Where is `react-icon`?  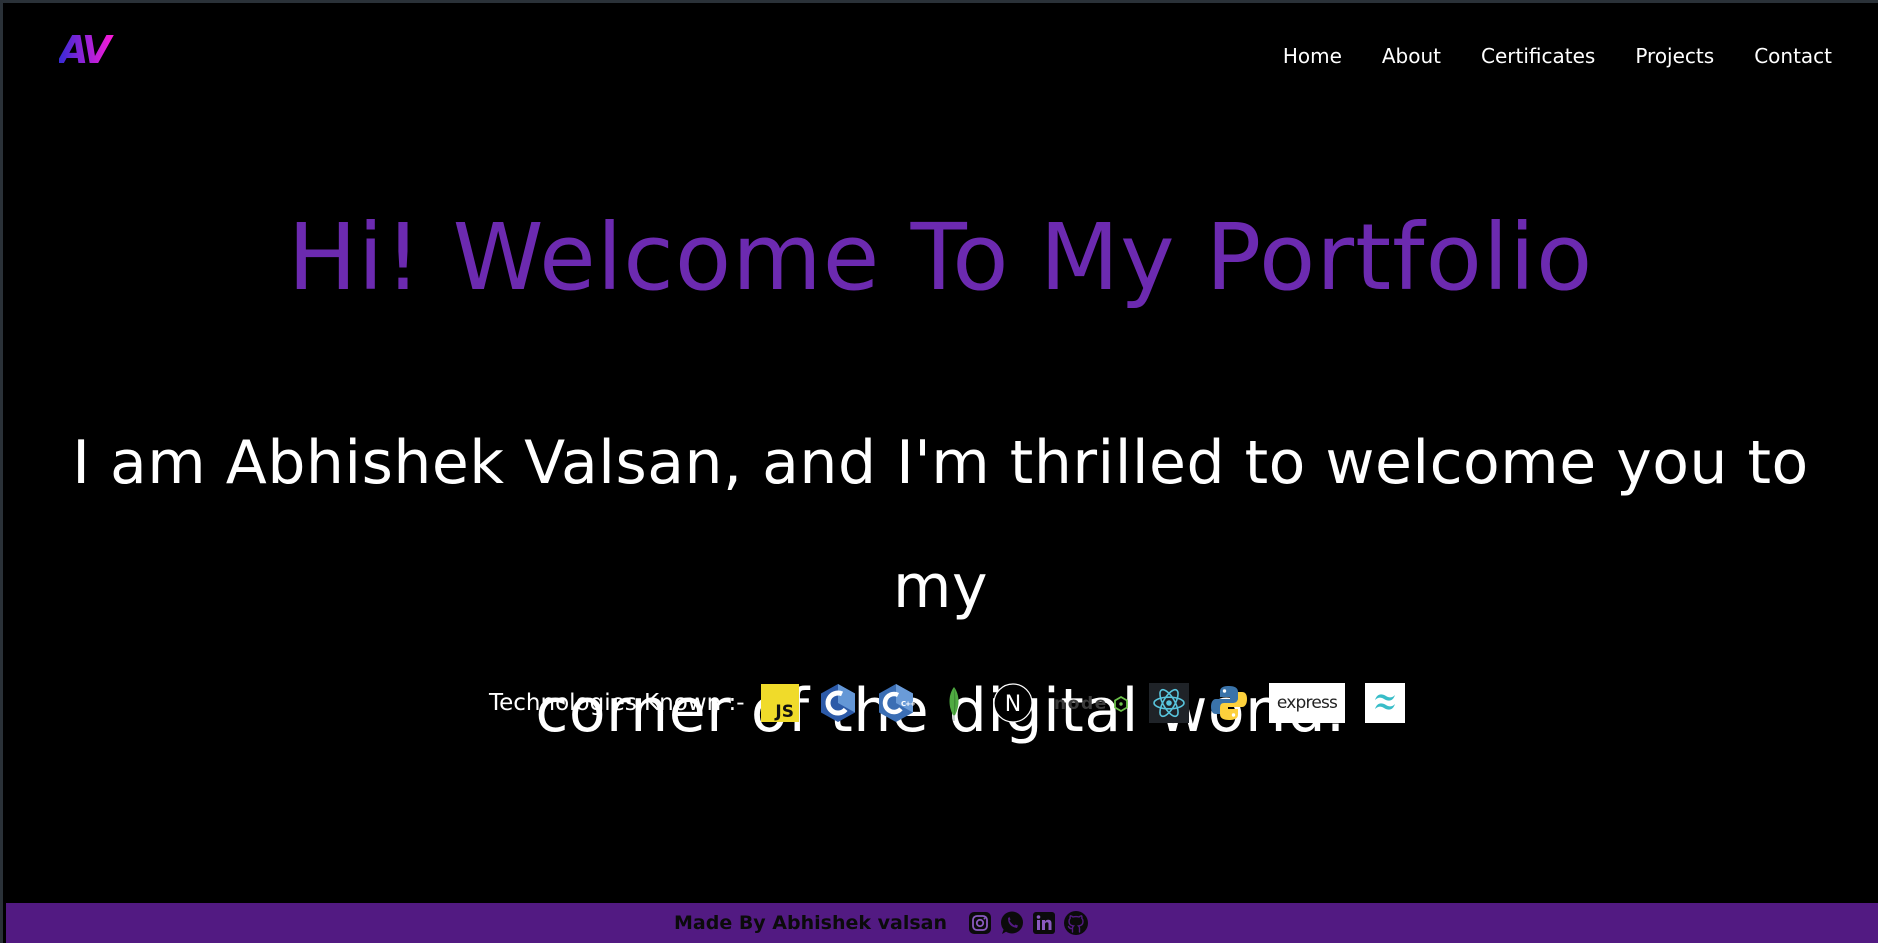 react-icon is located at coordinates (1168, 703).